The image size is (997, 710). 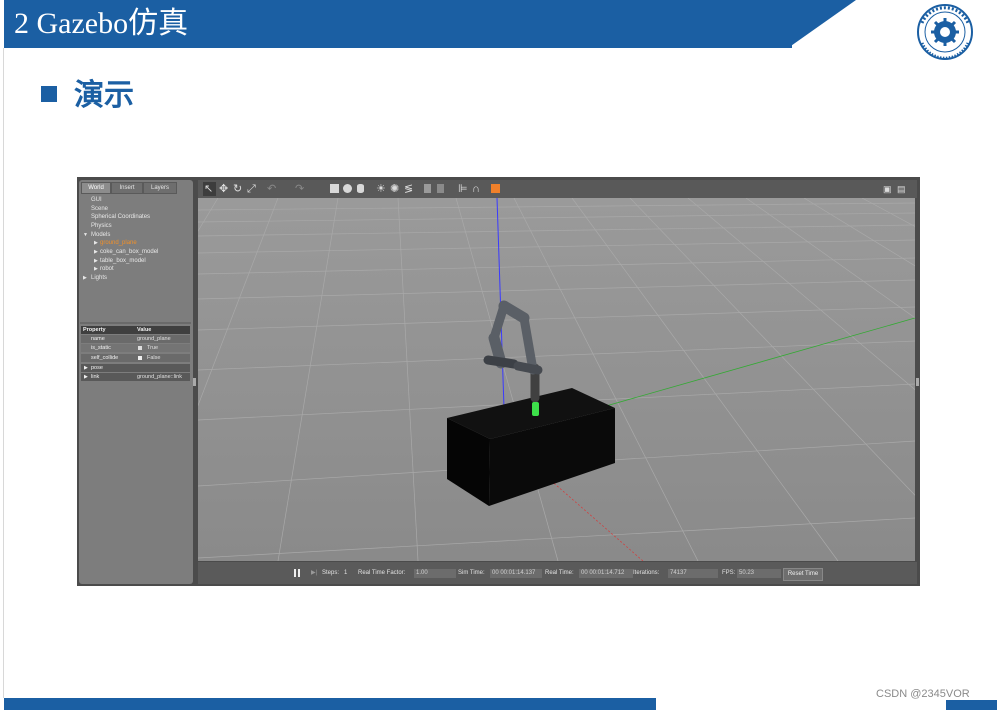 I want to click on checkbox-unchecked-icon, so click(x=140, y=358).